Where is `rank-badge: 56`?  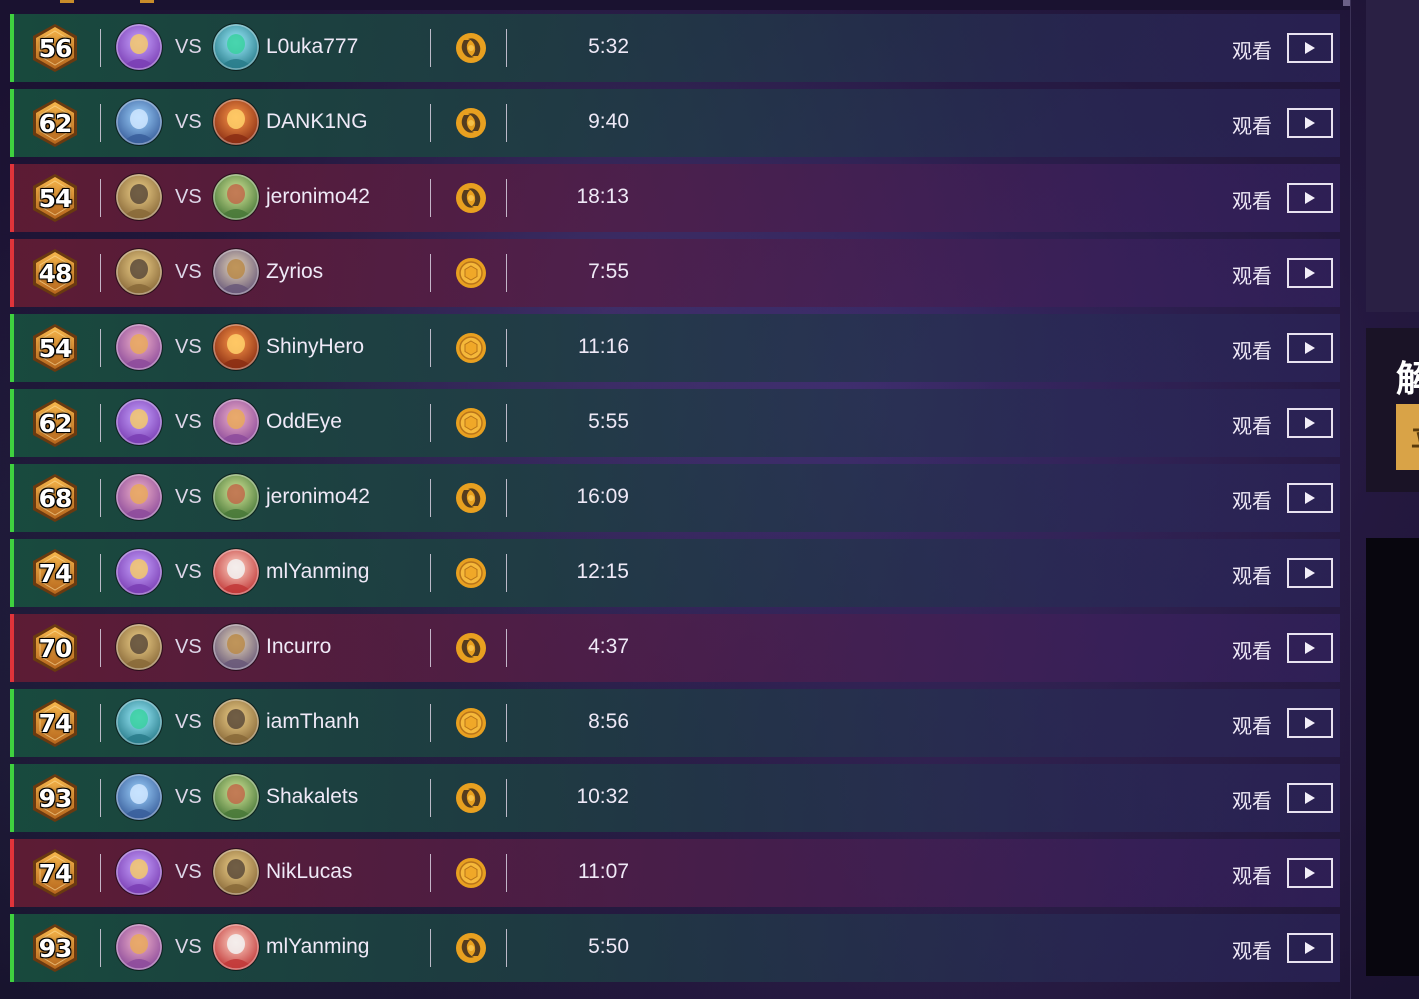 rank-badge: 56 is located at coordinates (55, 48).